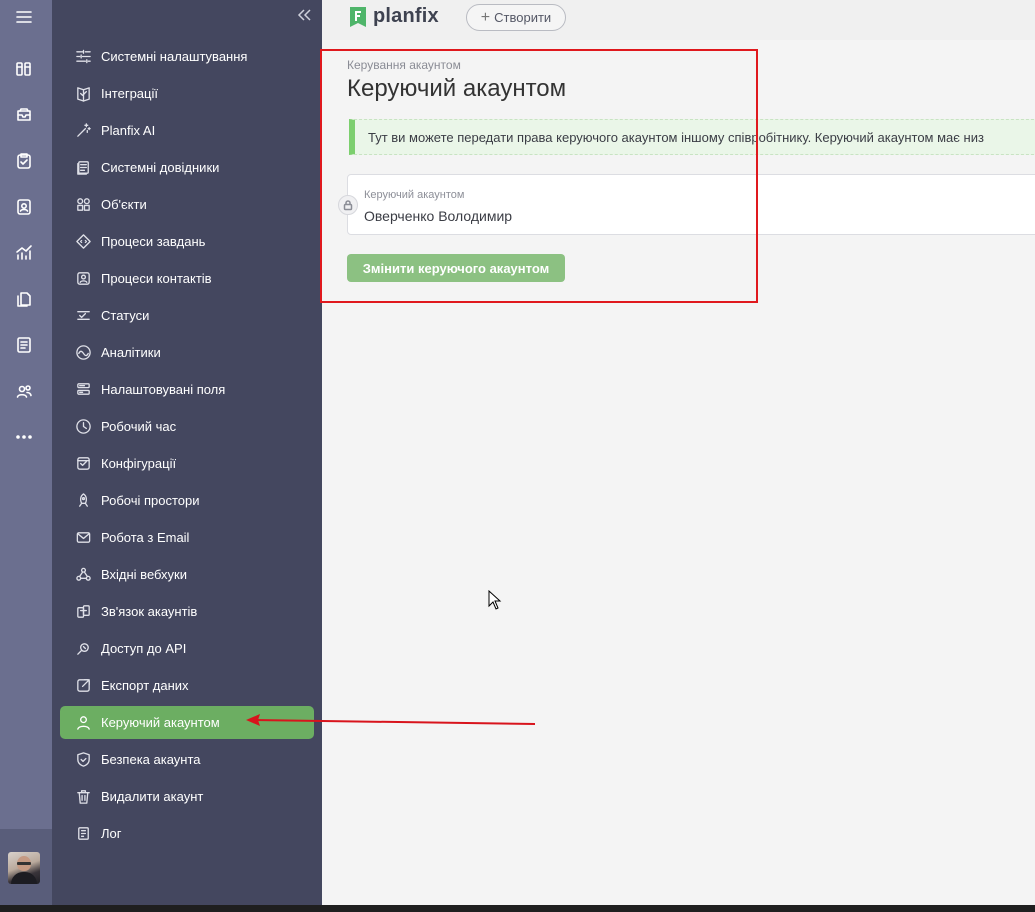 The height and width of the screenshot is (912, 1035). I want to click on sidebar-item-label: Аналітики, so click(131, 352).